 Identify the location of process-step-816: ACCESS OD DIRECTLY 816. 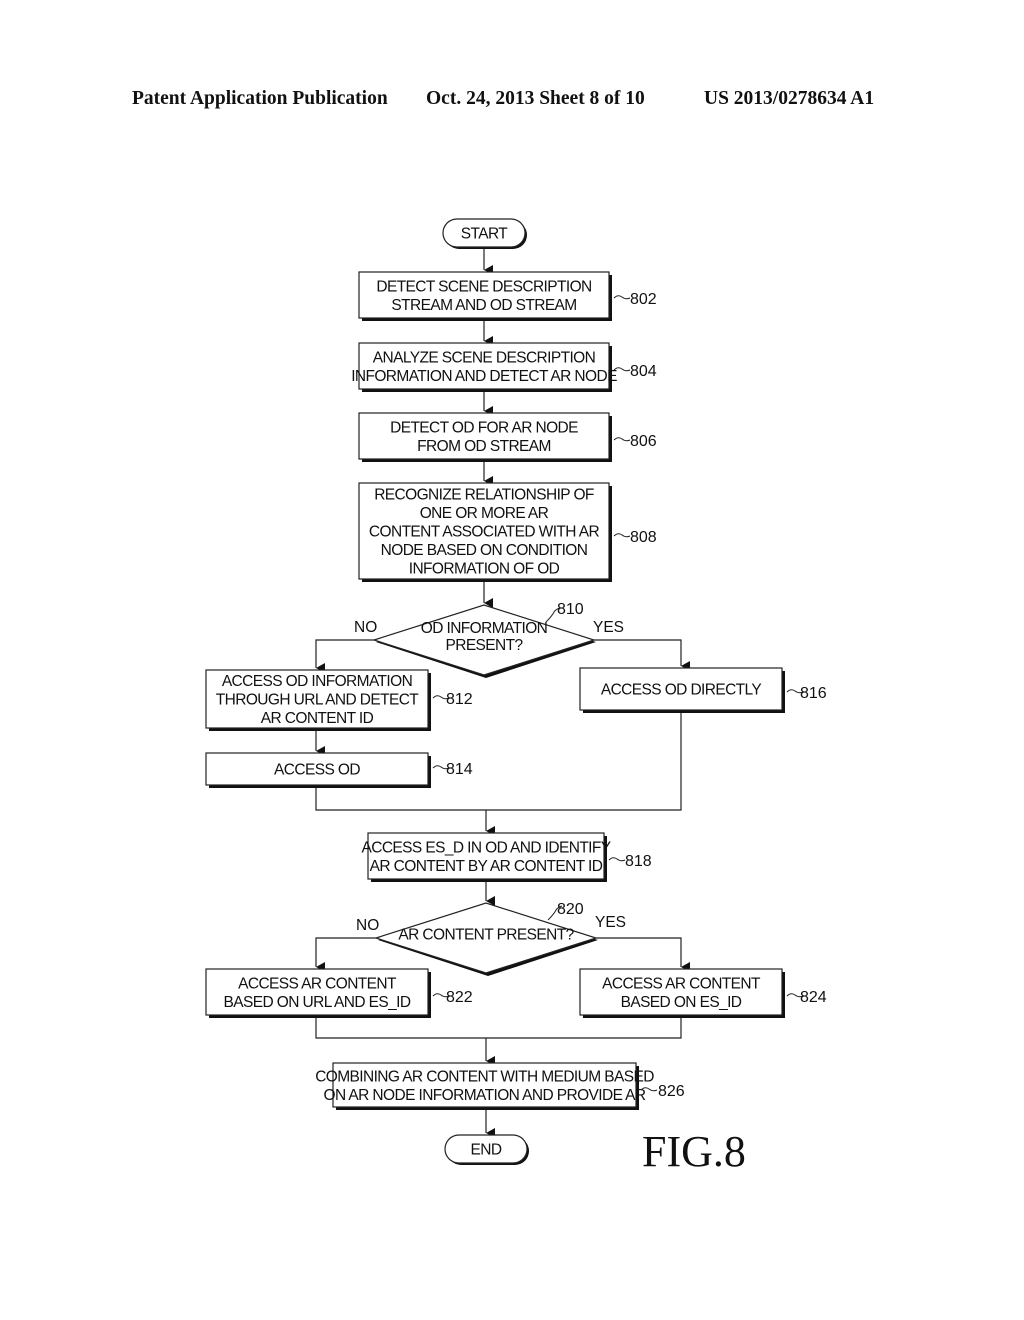
(703, 690).